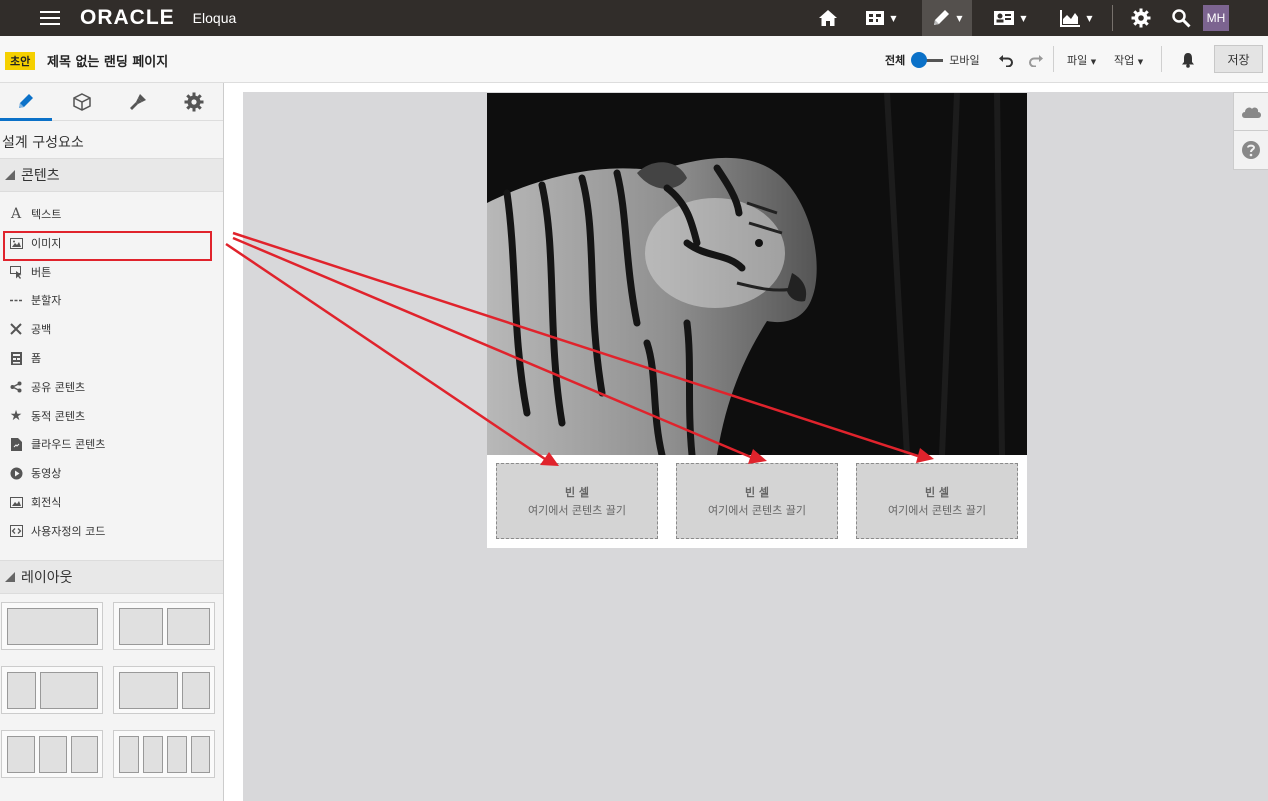  Describe the element at coordinates (111, 329) in the screenshot. I see `component-spacer: 공백` at that location.